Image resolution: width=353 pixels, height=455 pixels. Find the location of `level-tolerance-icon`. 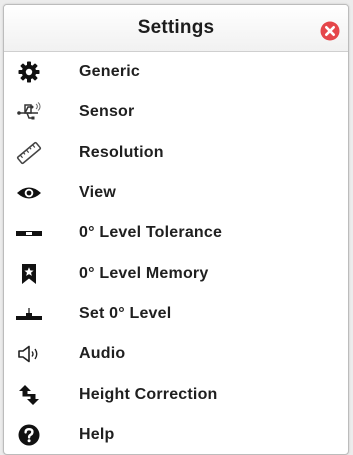

level-tolerance-icon is located at coordinates (29, 234).